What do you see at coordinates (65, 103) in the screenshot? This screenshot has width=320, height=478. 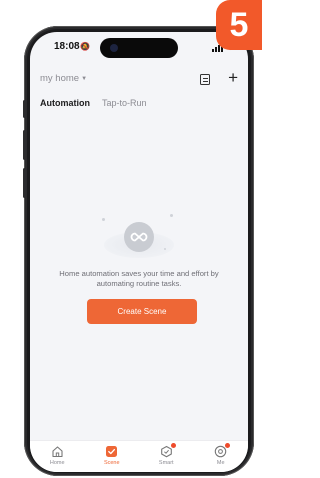 I see `tab-automation: Automation` at bounding box center [65, 103].